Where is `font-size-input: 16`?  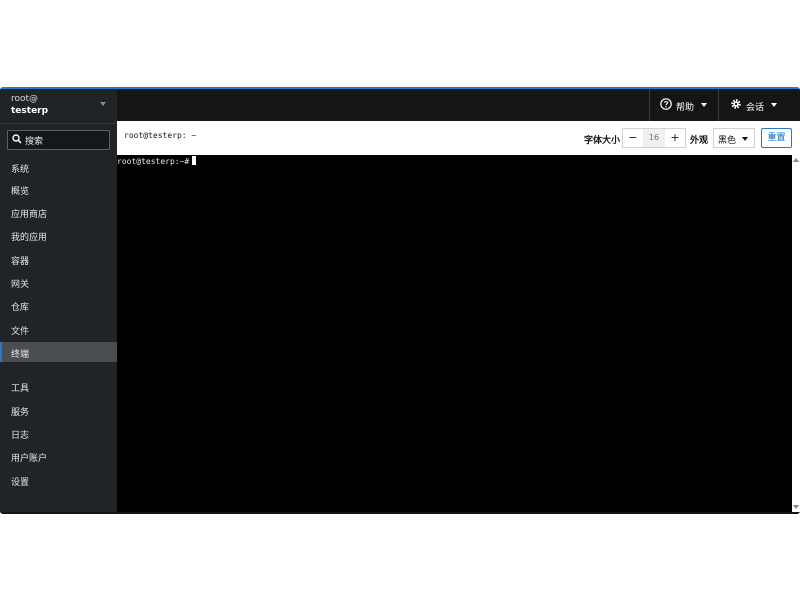 font-size-input: 16 is located at coordinates (654, 138).